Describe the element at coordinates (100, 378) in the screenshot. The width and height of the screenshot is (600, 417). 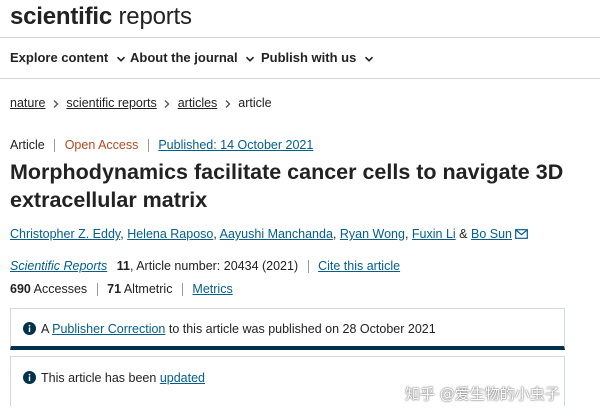
I see `updated-prefix: This article has been` at that location.